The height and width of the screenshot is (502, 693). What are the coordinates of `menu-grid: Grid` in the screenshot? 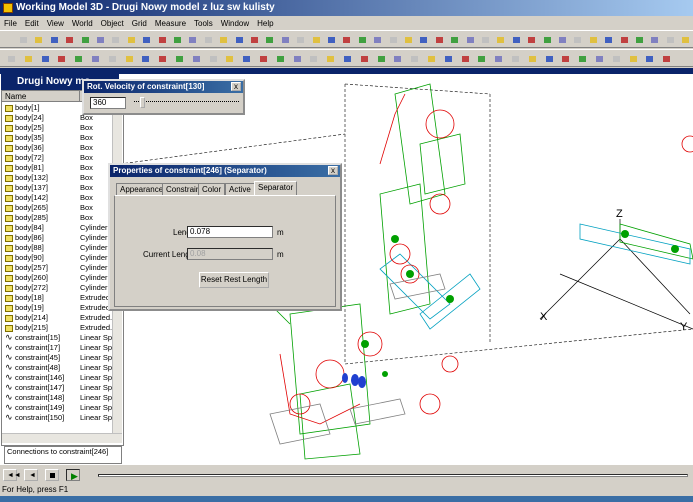 It's located at (139, 24).